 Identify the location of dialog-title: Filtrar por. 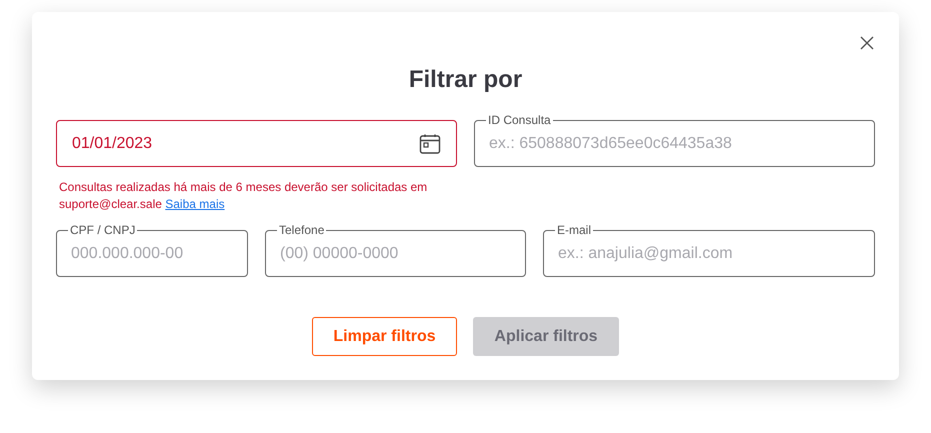
(466, 80).